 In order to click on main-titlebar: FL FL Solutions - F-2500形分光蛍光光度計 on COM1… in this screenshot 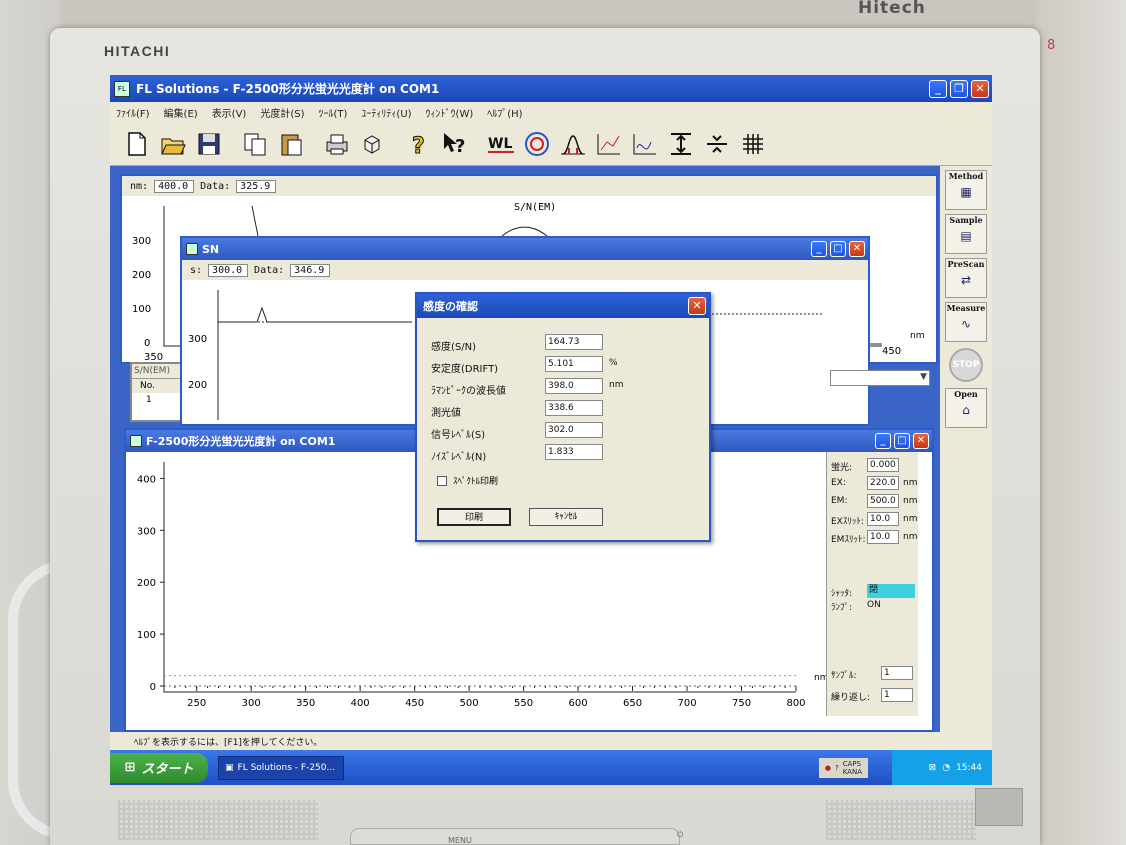, I will do `click(551, 88)`.